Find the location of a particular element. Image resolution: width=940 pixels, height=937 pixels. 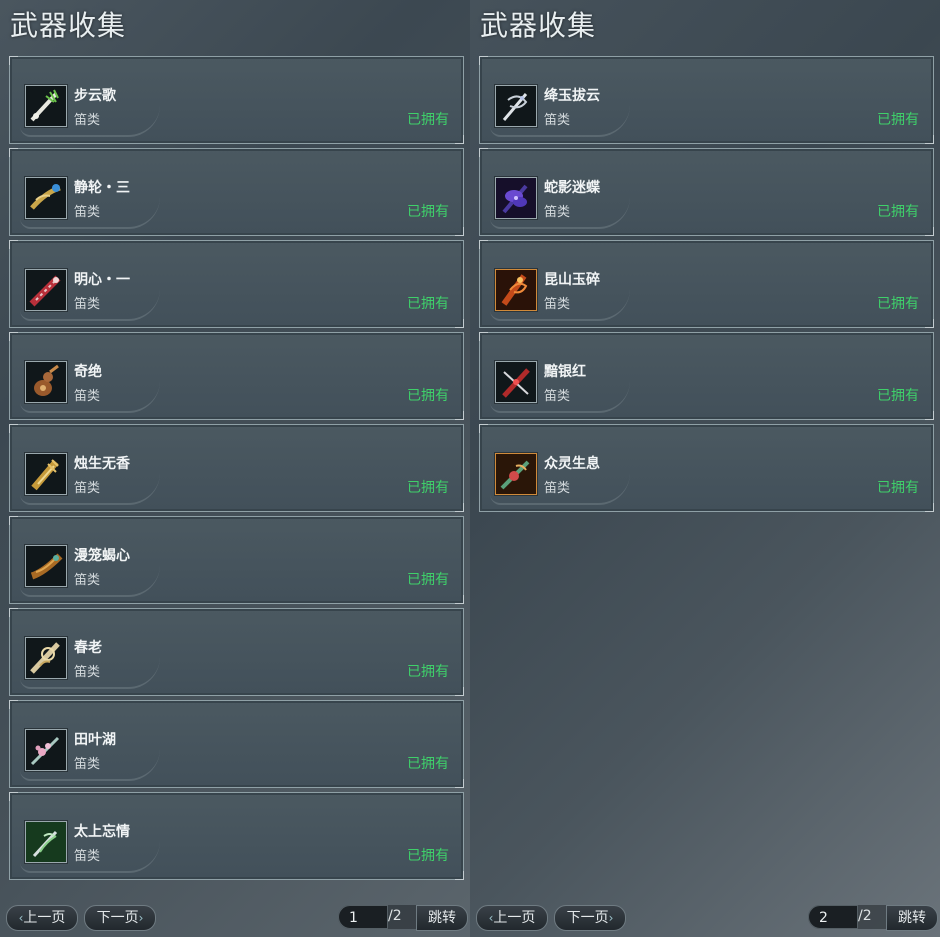

flute-orange-green-icon is located at coordinates (516, 474).